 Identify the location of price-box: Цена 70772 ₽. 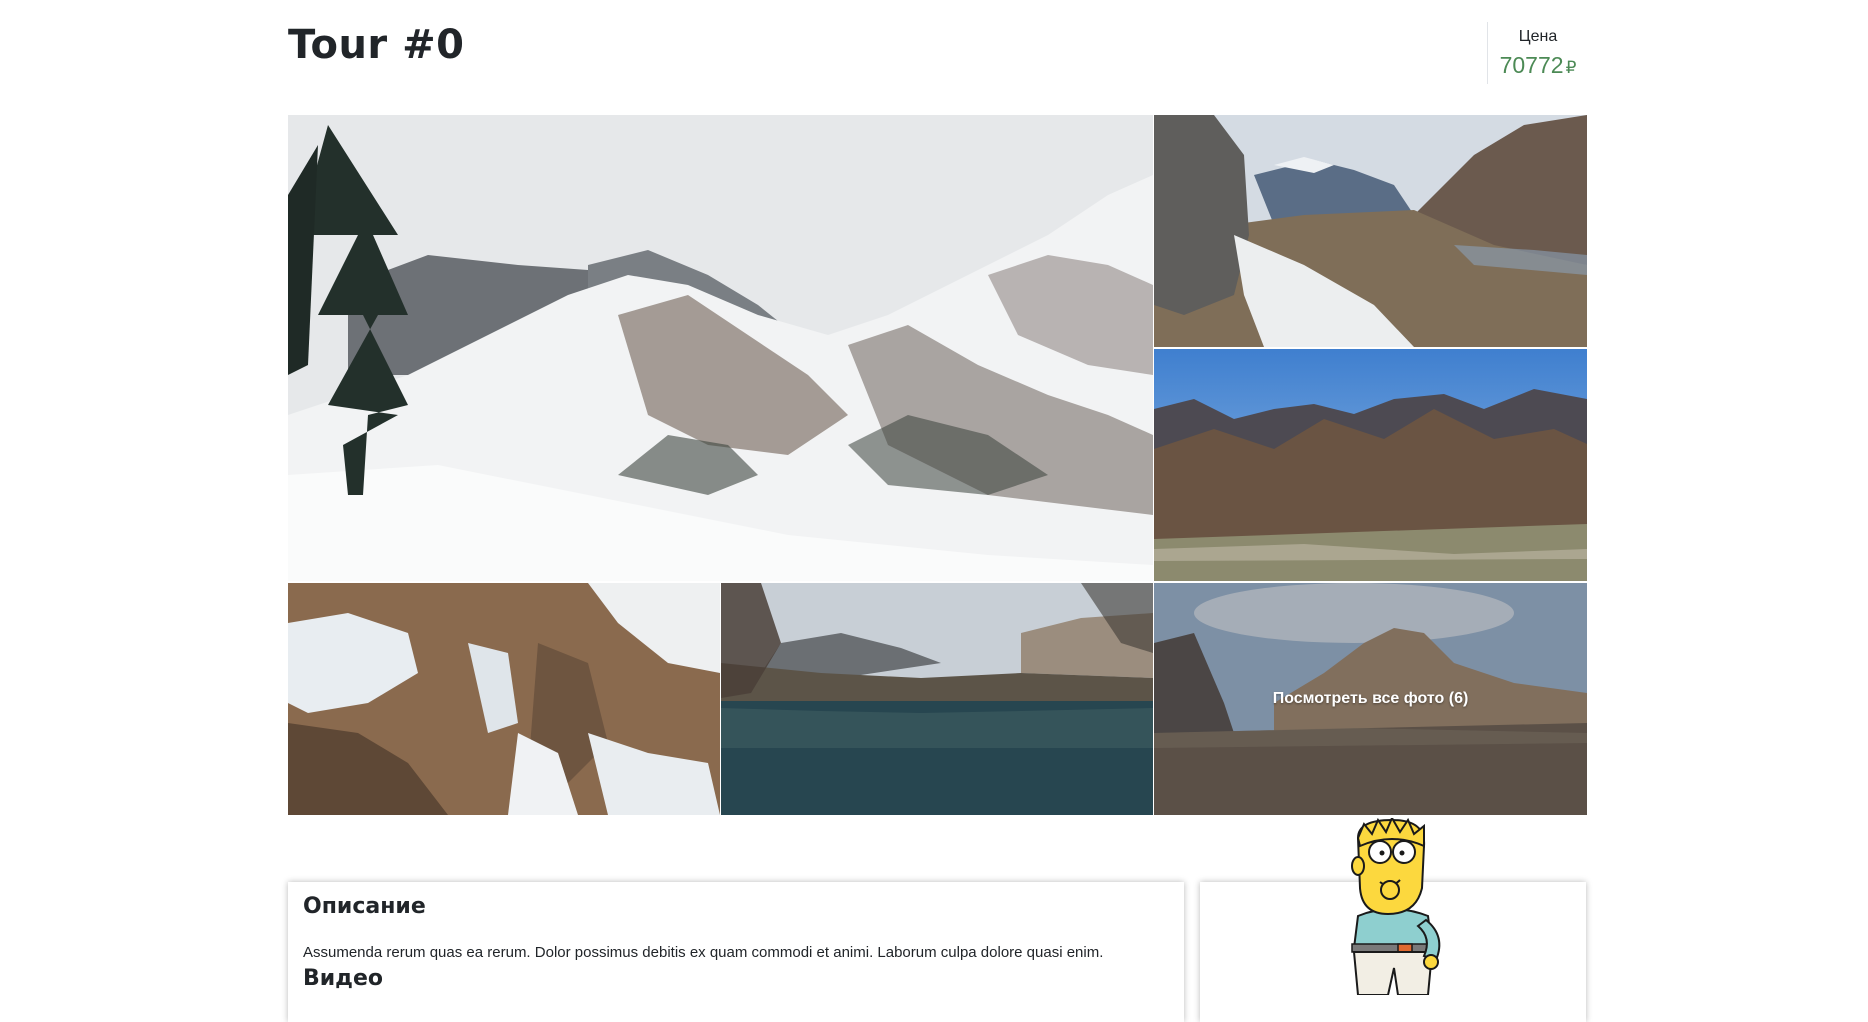
(1537, 53).